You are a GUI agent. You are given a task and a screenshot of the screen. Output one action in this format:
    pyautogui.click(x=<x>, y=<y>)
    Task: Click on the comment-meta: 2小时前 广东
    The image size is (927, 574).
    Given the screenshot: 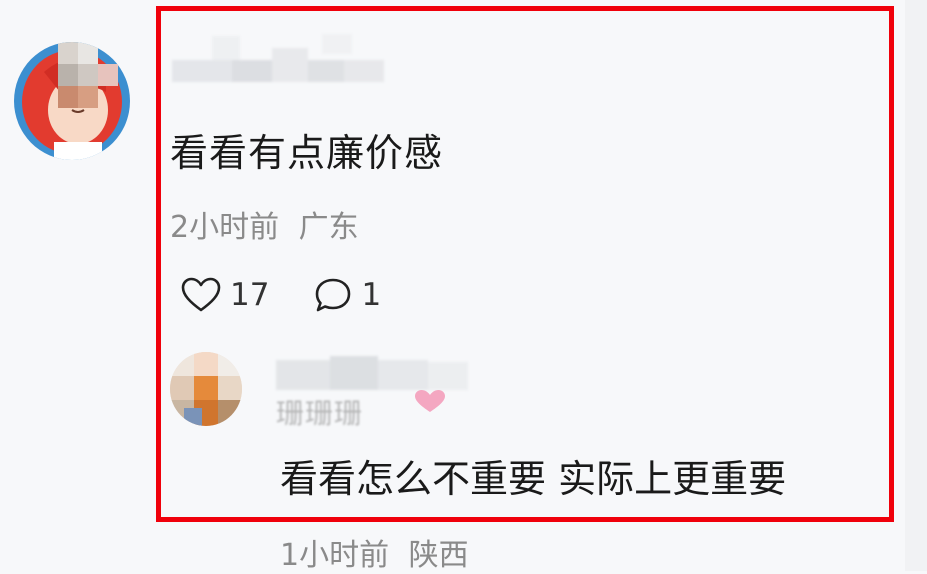 What is the action you would take?
    pyautogui.click(x=264, y=224)
    